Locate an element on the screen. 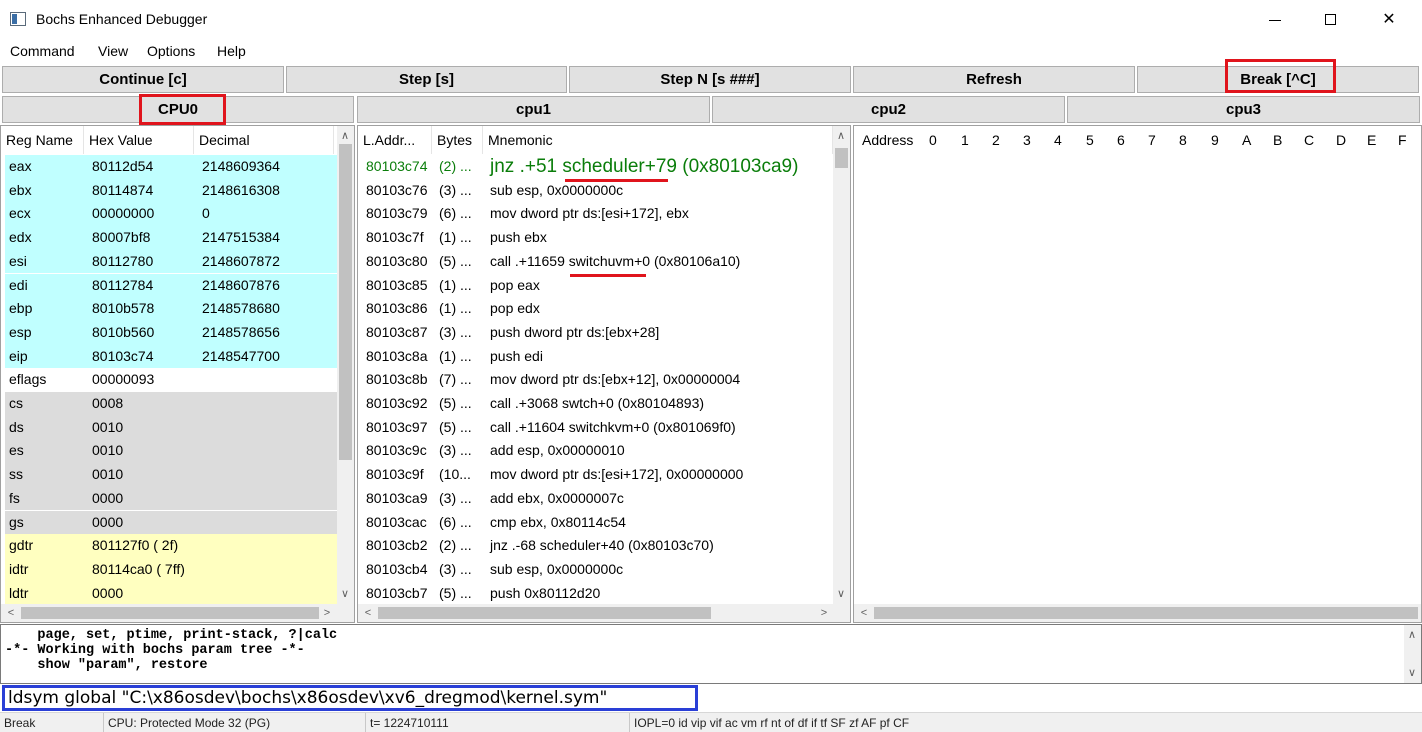 Image resolution: width=1422 pixels, height=732 pixels. tab-cpu0: CPU0 is located at coordinates (178, 109).